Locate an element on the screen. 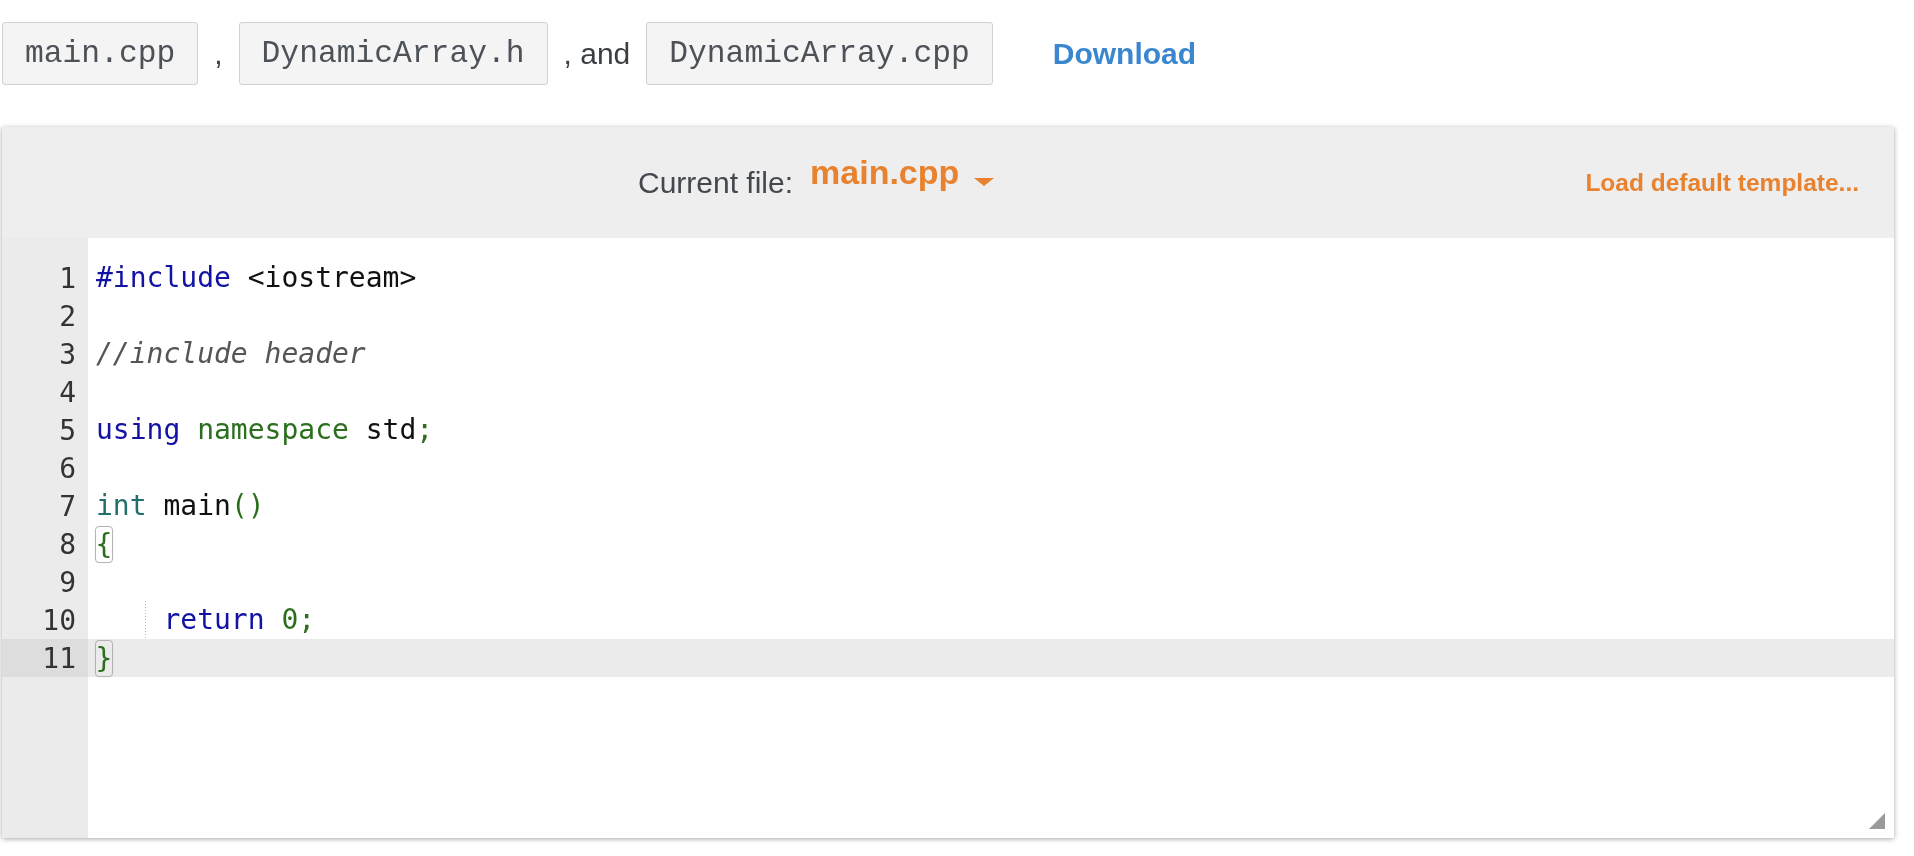  line-number: 7 is located at coordinates (67, 506).